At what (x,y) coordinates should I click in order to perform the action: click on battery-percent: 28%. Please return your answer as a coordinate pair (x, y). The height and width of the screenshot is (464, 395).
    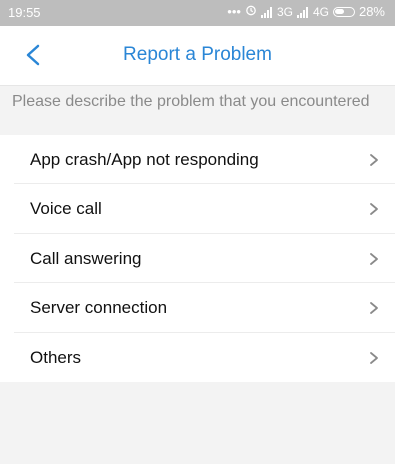
    Looking at the image, I should click on (371, 11).